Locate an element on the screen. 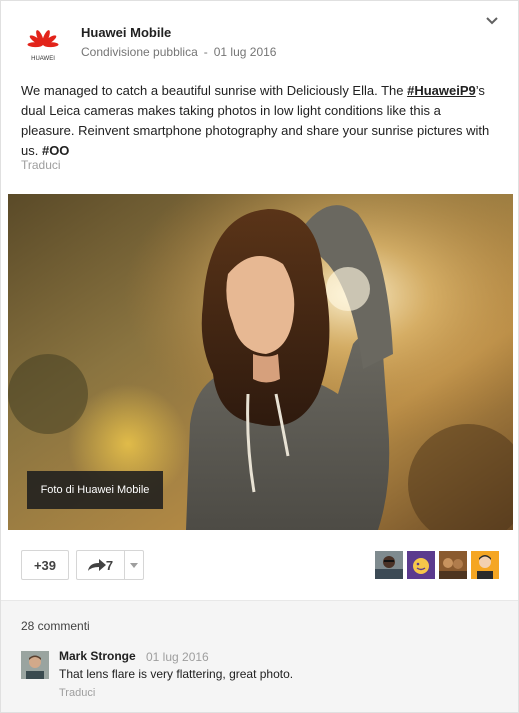 Image resolution: width=519 pixels, height=713 pixels. photo-caption: Foto di Huawei Mobile is located at coordinates (95, 490).